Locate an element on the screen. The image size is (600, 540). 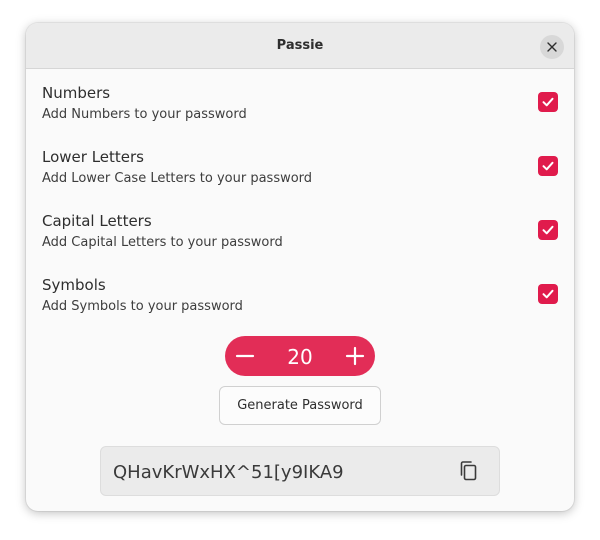
numbers-checkbox is located at coordinates (548, 102).